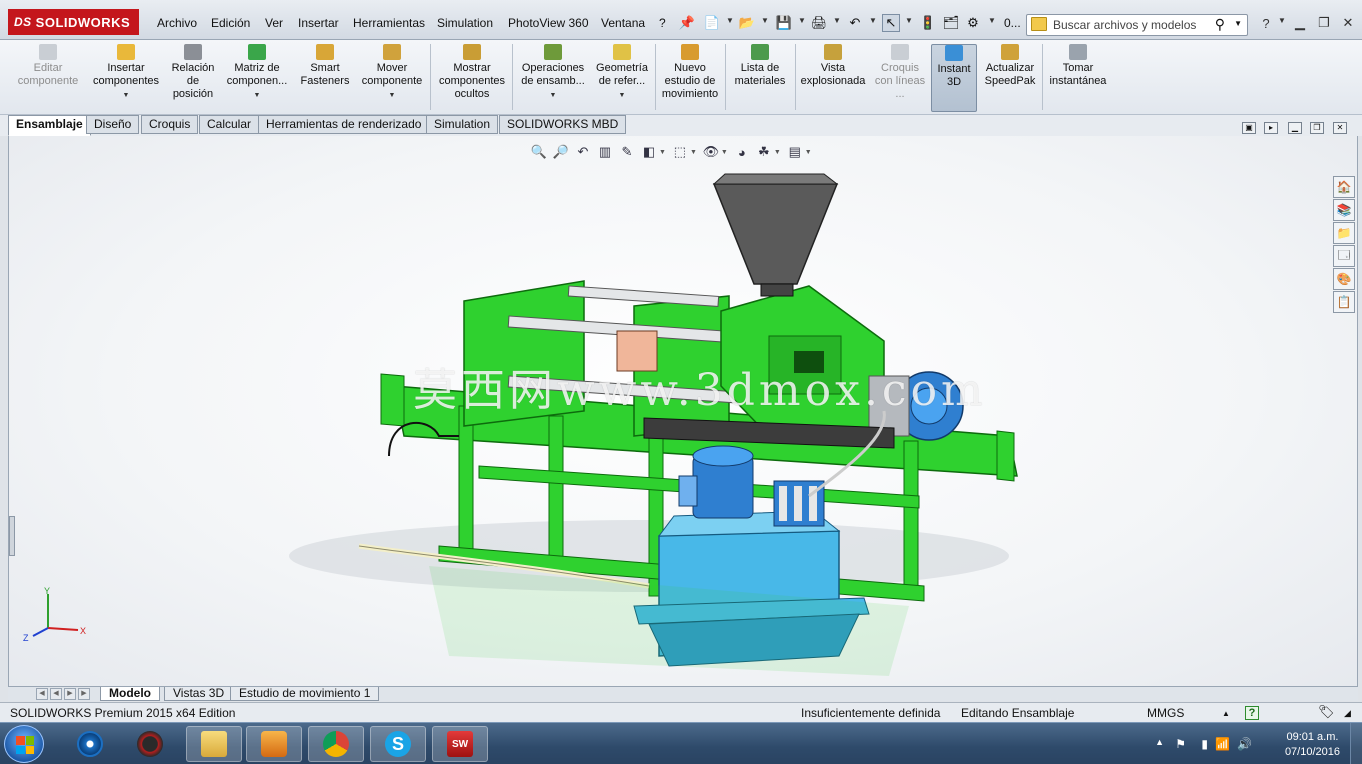 This screenshot has height=764, width=1362. What do you see at coordinates (973, 23) in the screenshot?
I see `options-icon: ⚙` at bounding box center [973, 23].